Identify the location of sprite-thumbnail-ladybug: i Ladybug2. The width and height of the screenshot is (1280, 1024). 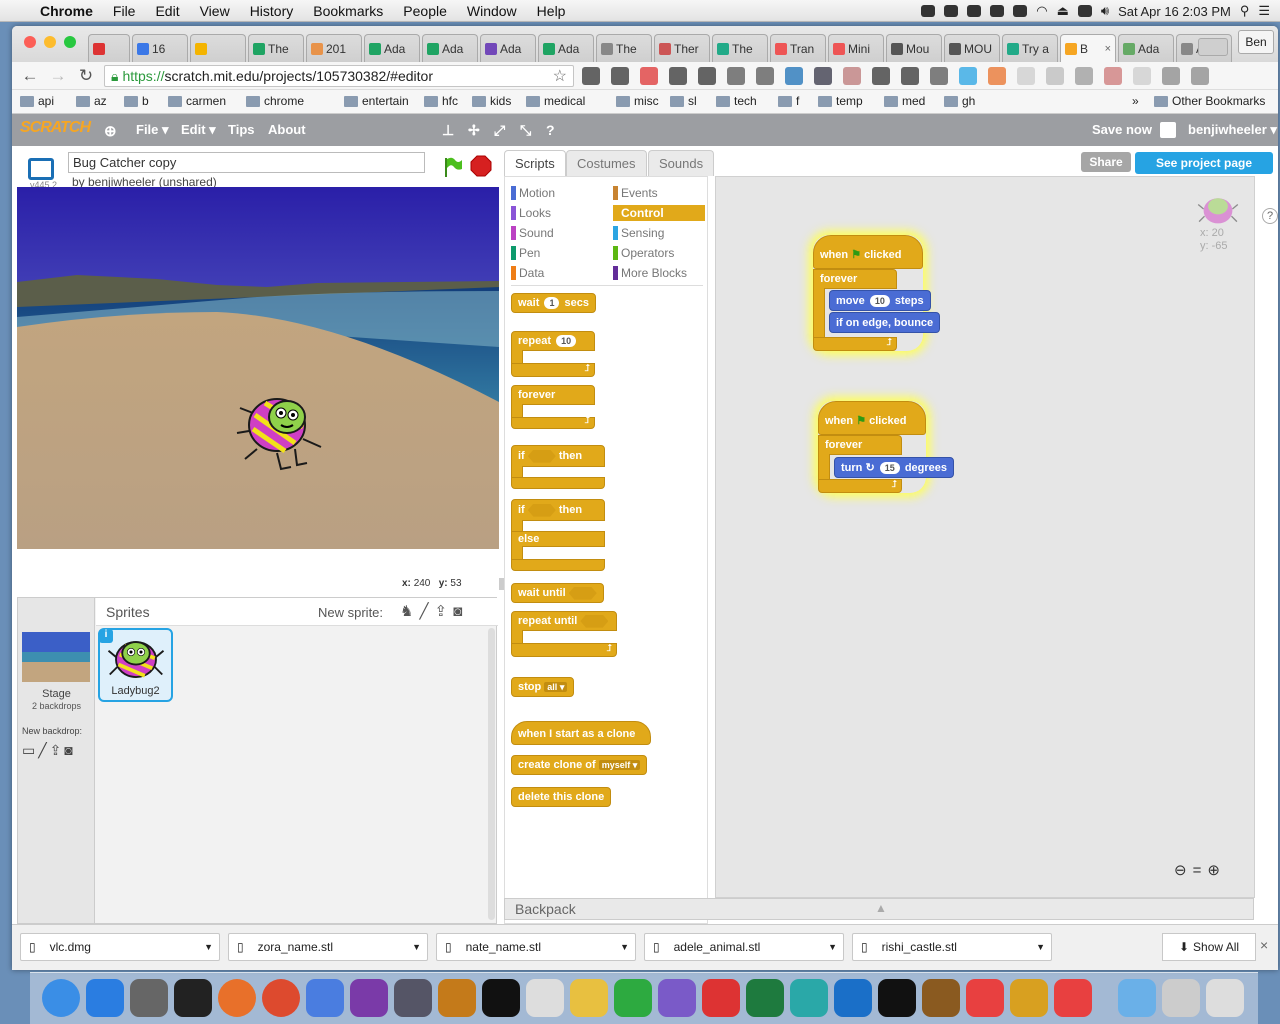
(135, 665).